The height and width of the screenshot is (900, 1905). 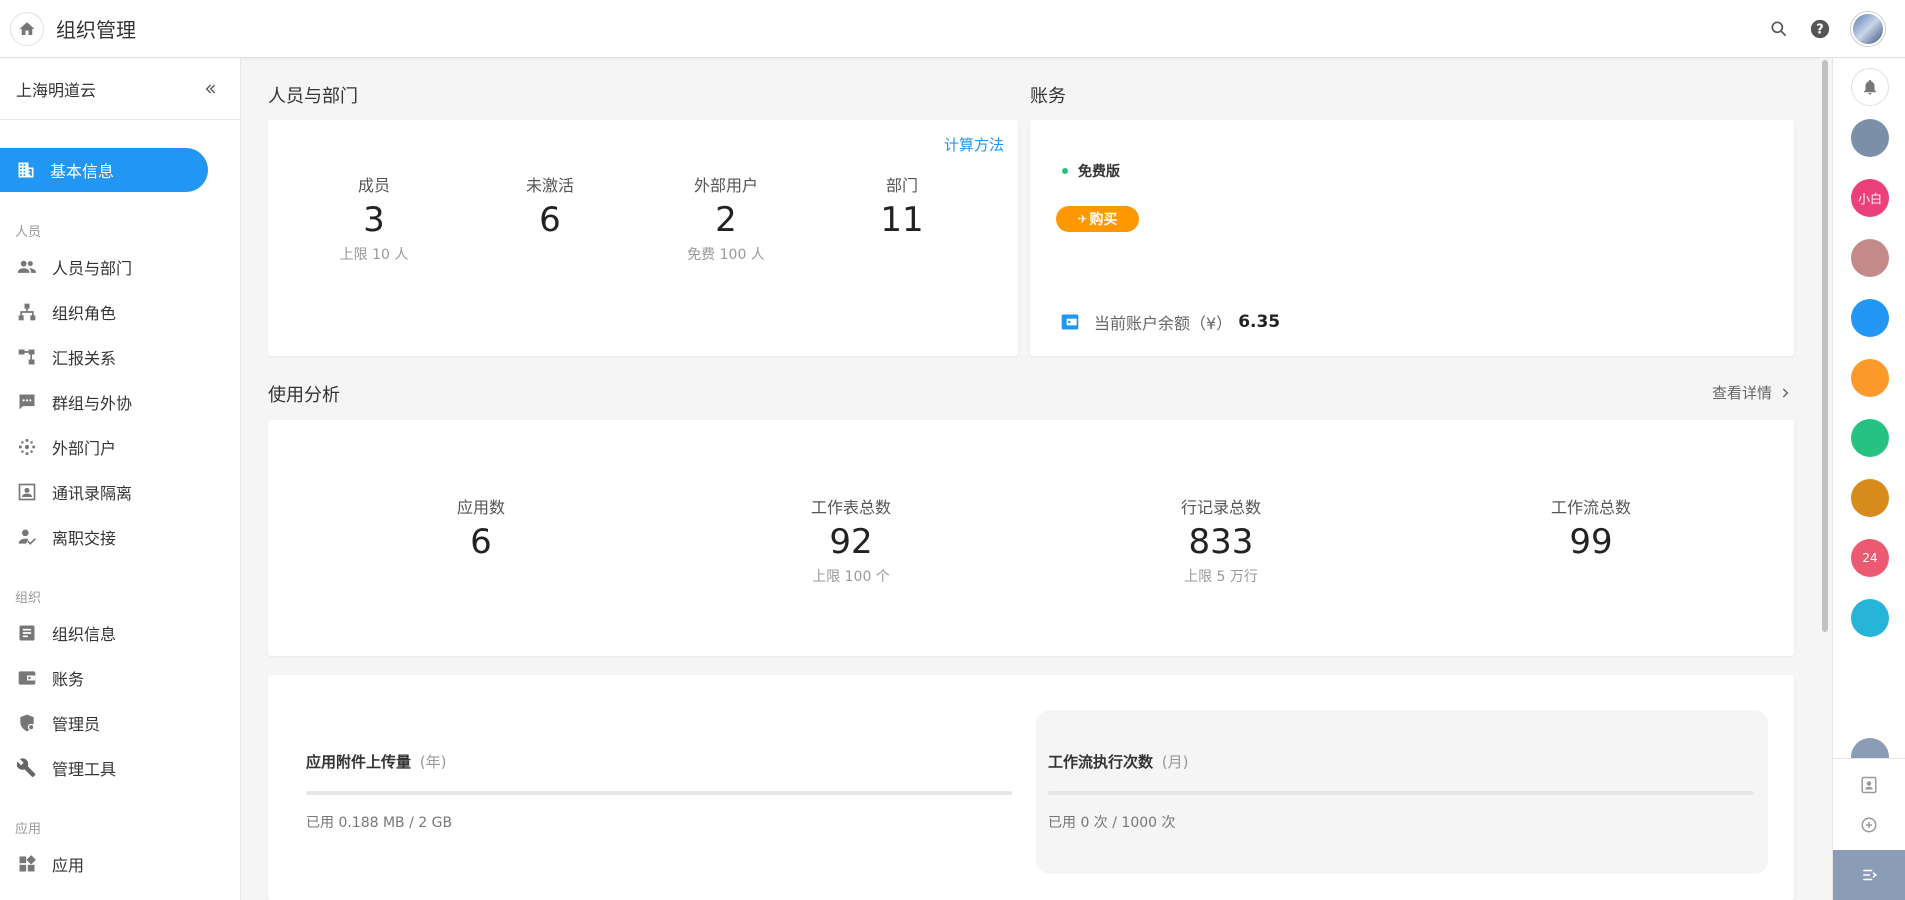 I want to click on sidebar-item-admins: 管理员, so click(x=120, y=723).